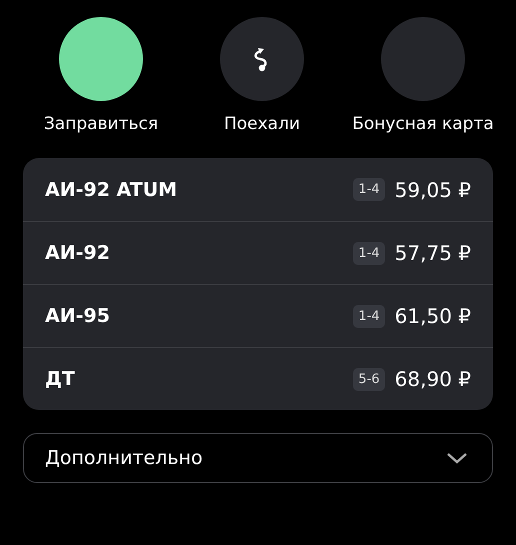 The width and height of the screenshot is (516, 545). What do you see at coordinates (432, 379) in the screenshot?
I see `fuel-price: 68,90 ₽` at bounding box center [432, 379].